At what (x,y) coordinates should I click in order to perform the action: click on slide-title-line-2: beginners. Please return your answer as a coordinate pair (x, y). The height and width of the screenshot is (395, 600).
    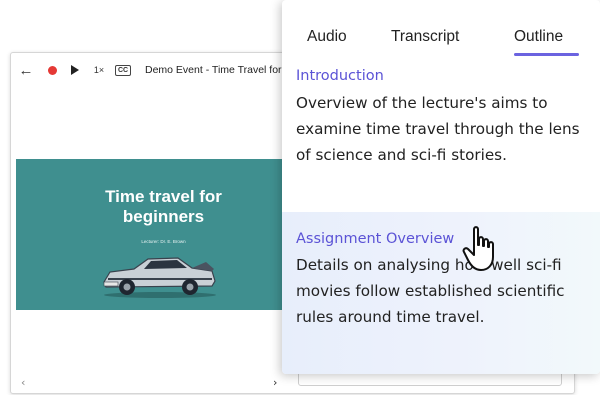
    Looking at the image, I should click on (163, 216).